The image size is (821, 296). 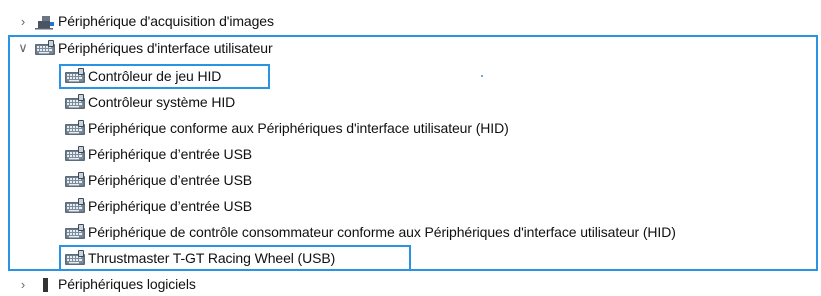 I want to click on tree-item-label: Contrôleur de jeu HID, so click(x=155, y=76).